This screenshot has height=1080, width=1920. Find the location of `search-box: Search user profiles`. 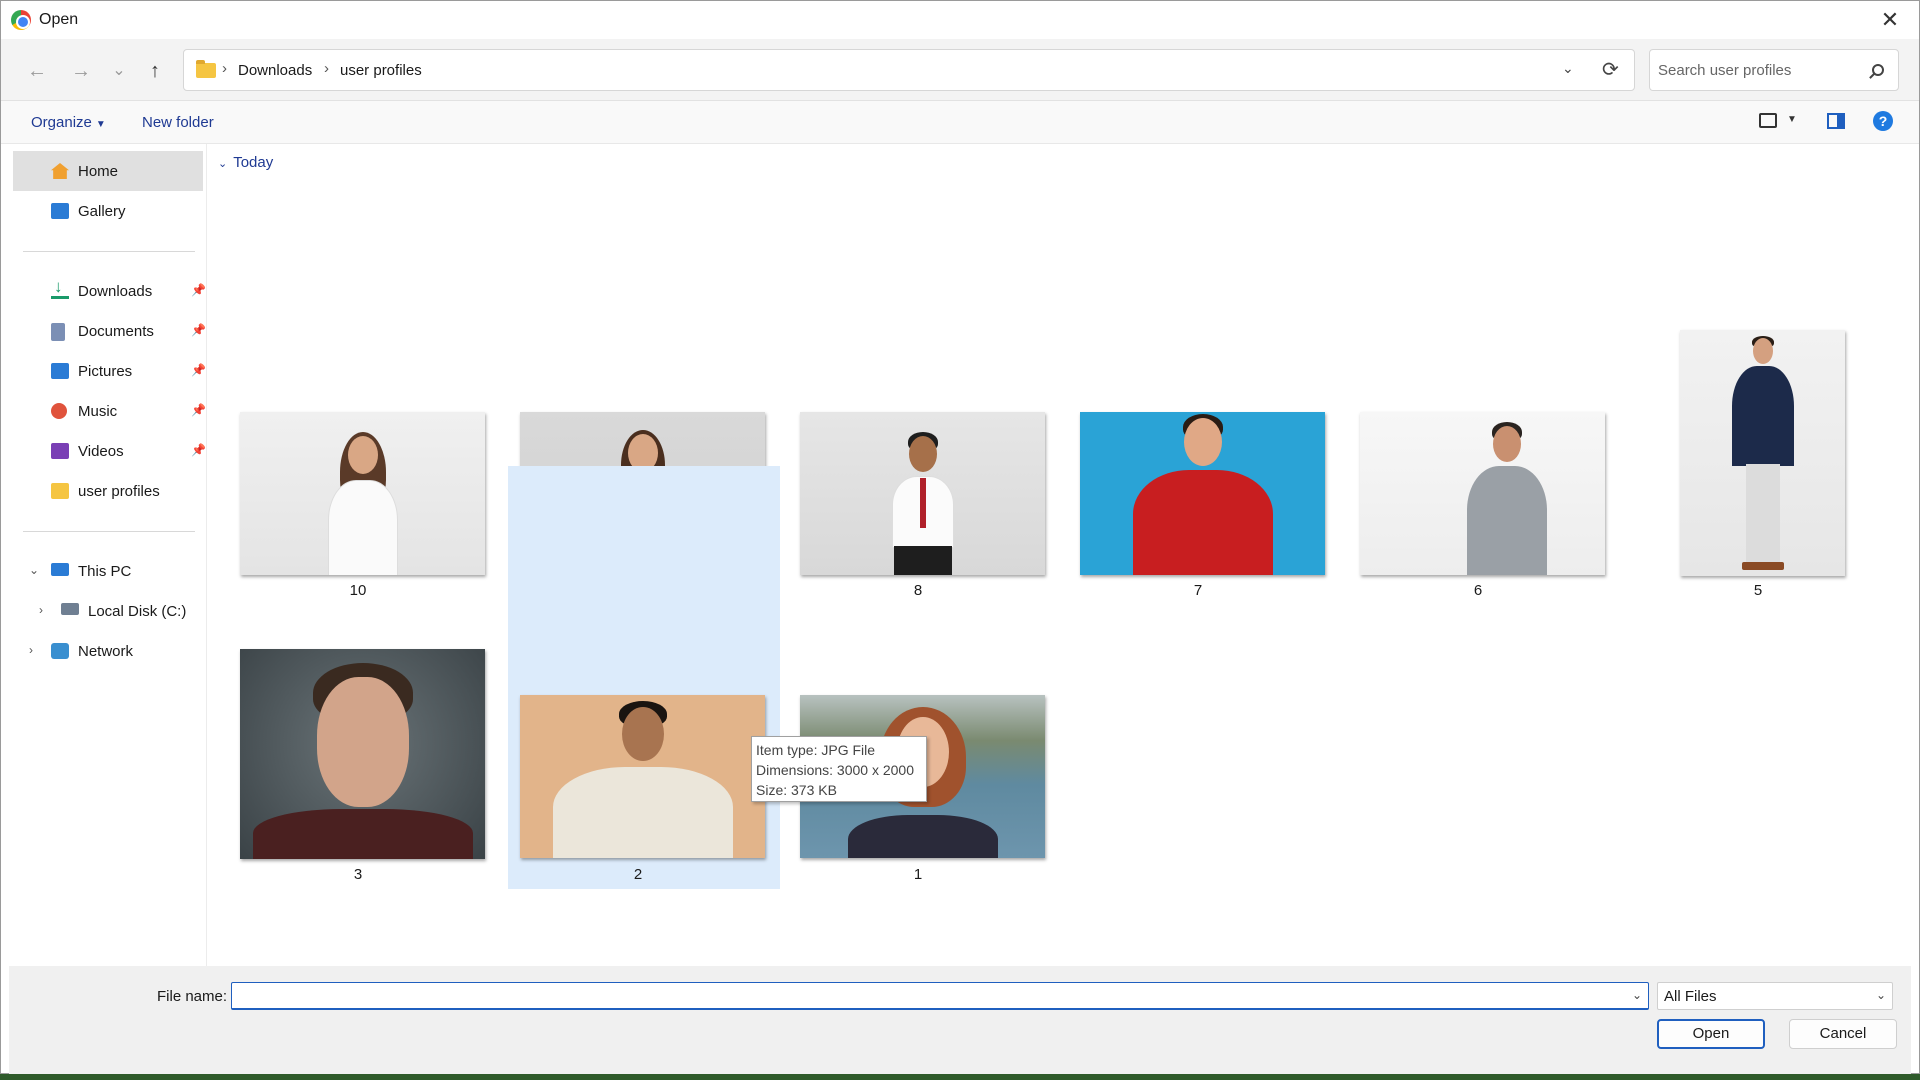

search-box: Search user profiles is located at coordinates (1774, 70).